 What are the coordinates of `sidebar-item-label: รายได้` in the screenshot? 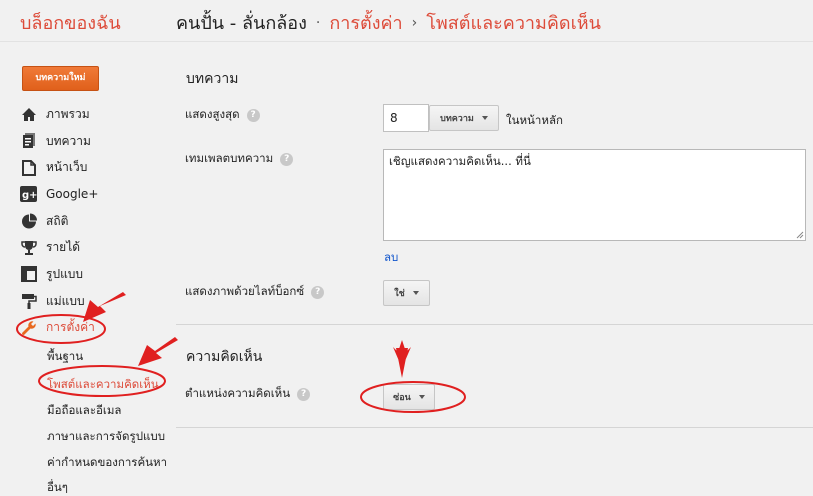 It's located at (63, 247).